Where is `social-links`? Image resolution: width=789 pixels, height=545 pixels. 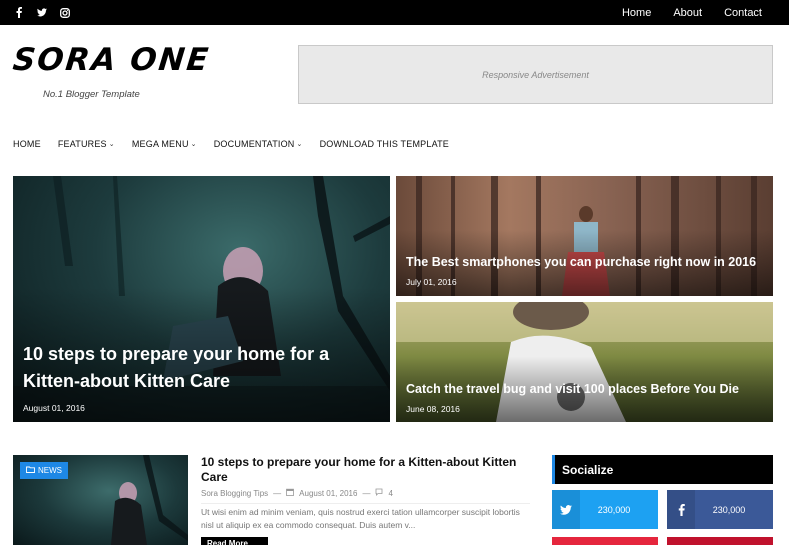
social-links is located at coordinates (42, 12).